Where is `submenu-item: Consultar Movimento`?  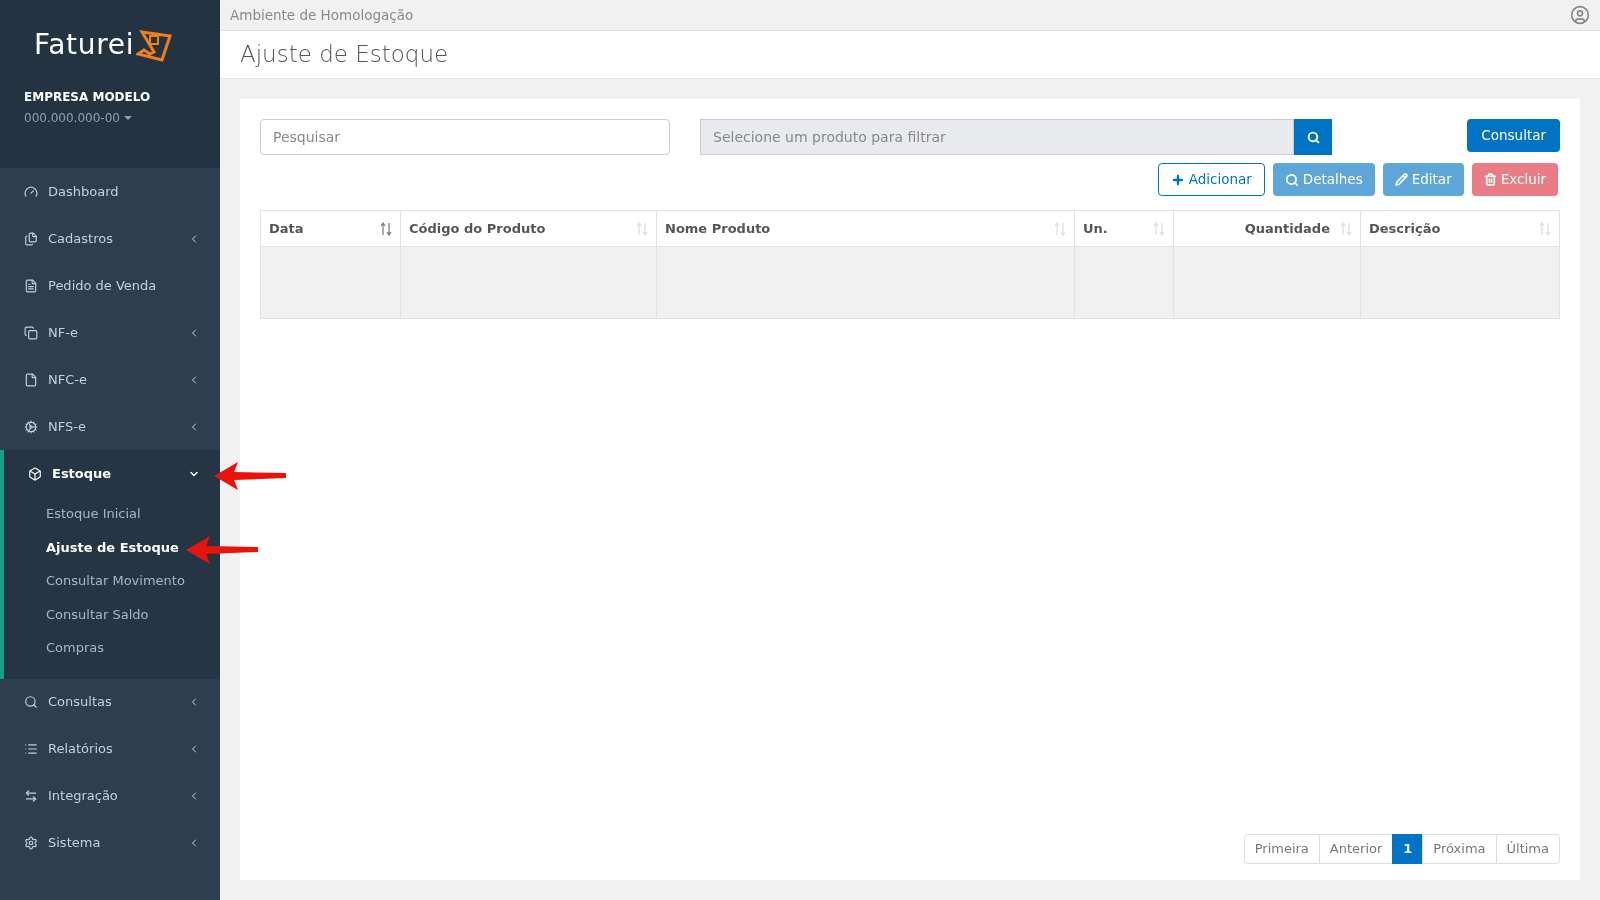
submenu-item: Consultar Movimento is located at coordinates (115, 581).